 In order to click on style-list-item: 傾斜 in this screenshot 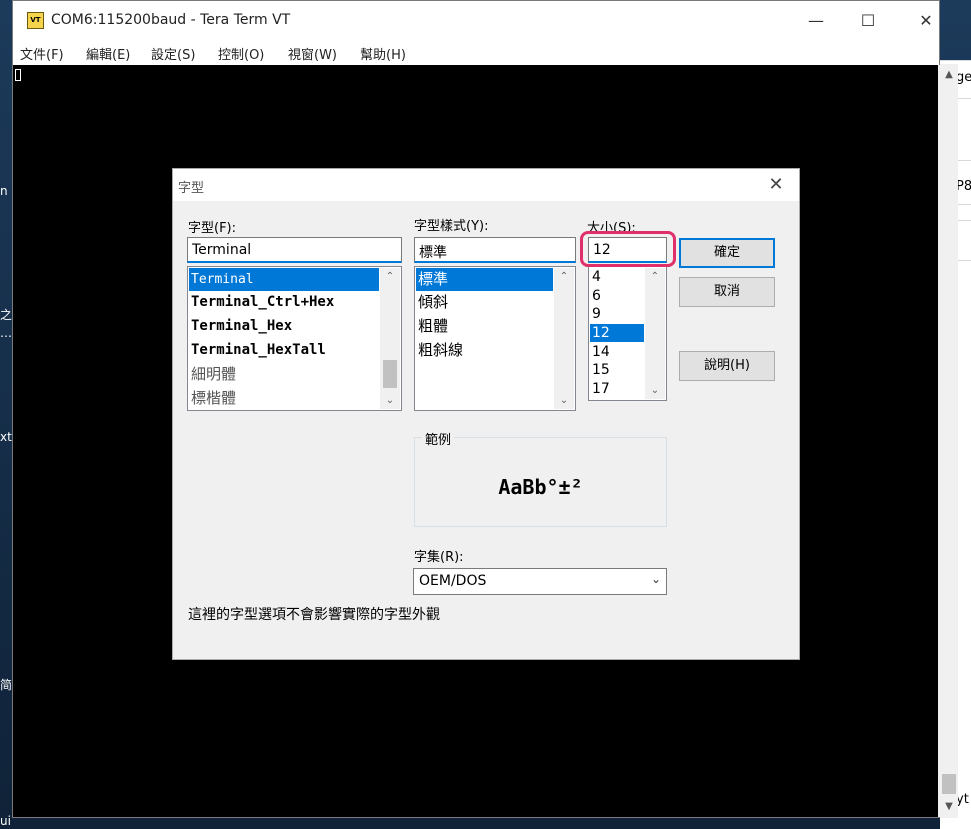, I will do `click(484, 302)`.